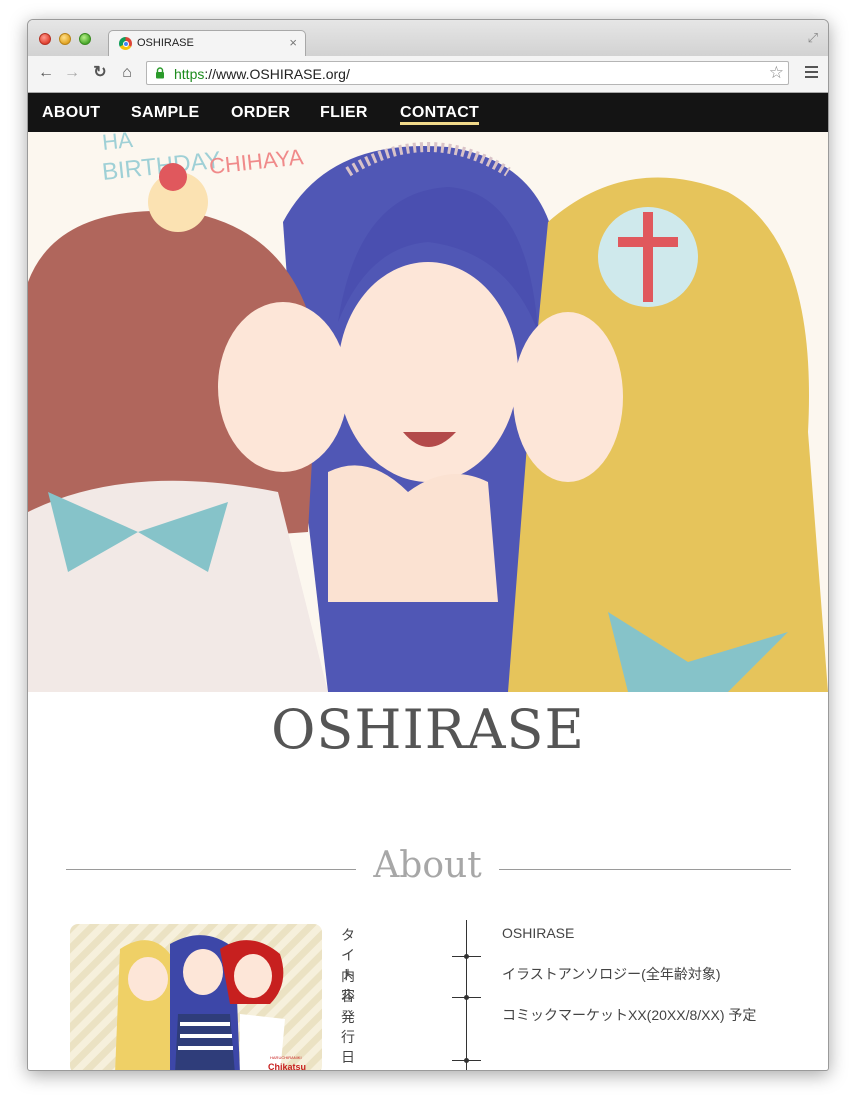  What do you see at coordinates (811, 73) in the screenshot?
I see `menu-icon` at bounding box center [811, 73].